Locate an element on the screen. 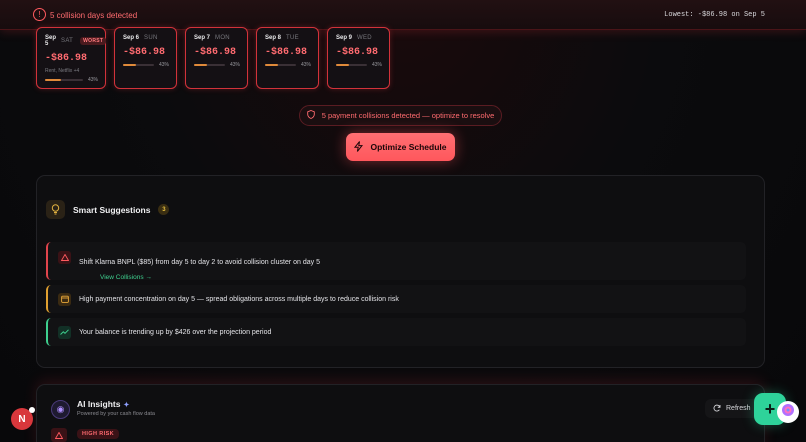  avatar-initial: N is located at coordinates (22, 419).